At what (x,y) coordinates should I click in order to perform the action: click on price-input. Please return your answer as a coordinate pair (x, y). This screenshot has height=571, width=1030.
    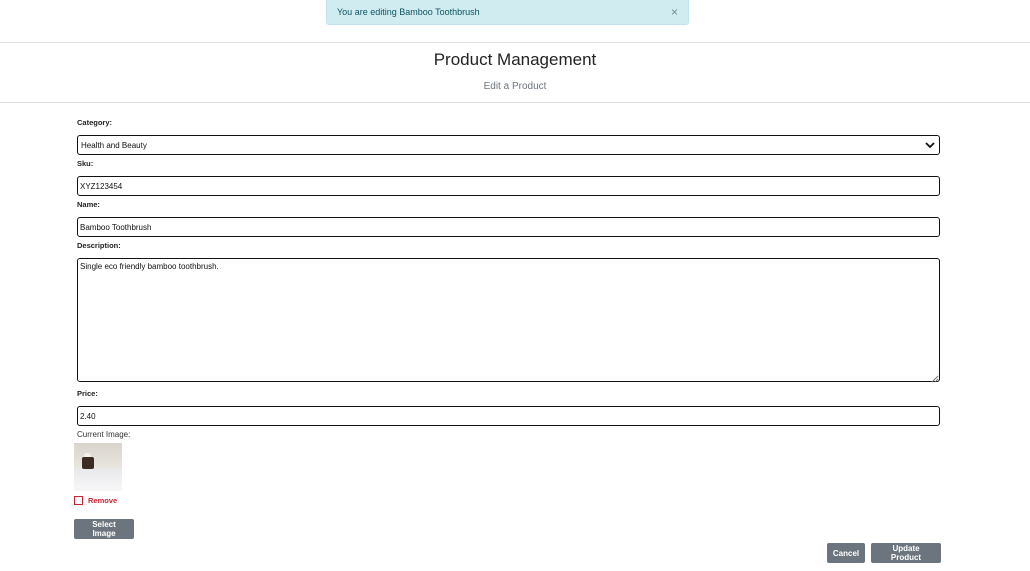
    Looking at the image, I should click on (508, 416).